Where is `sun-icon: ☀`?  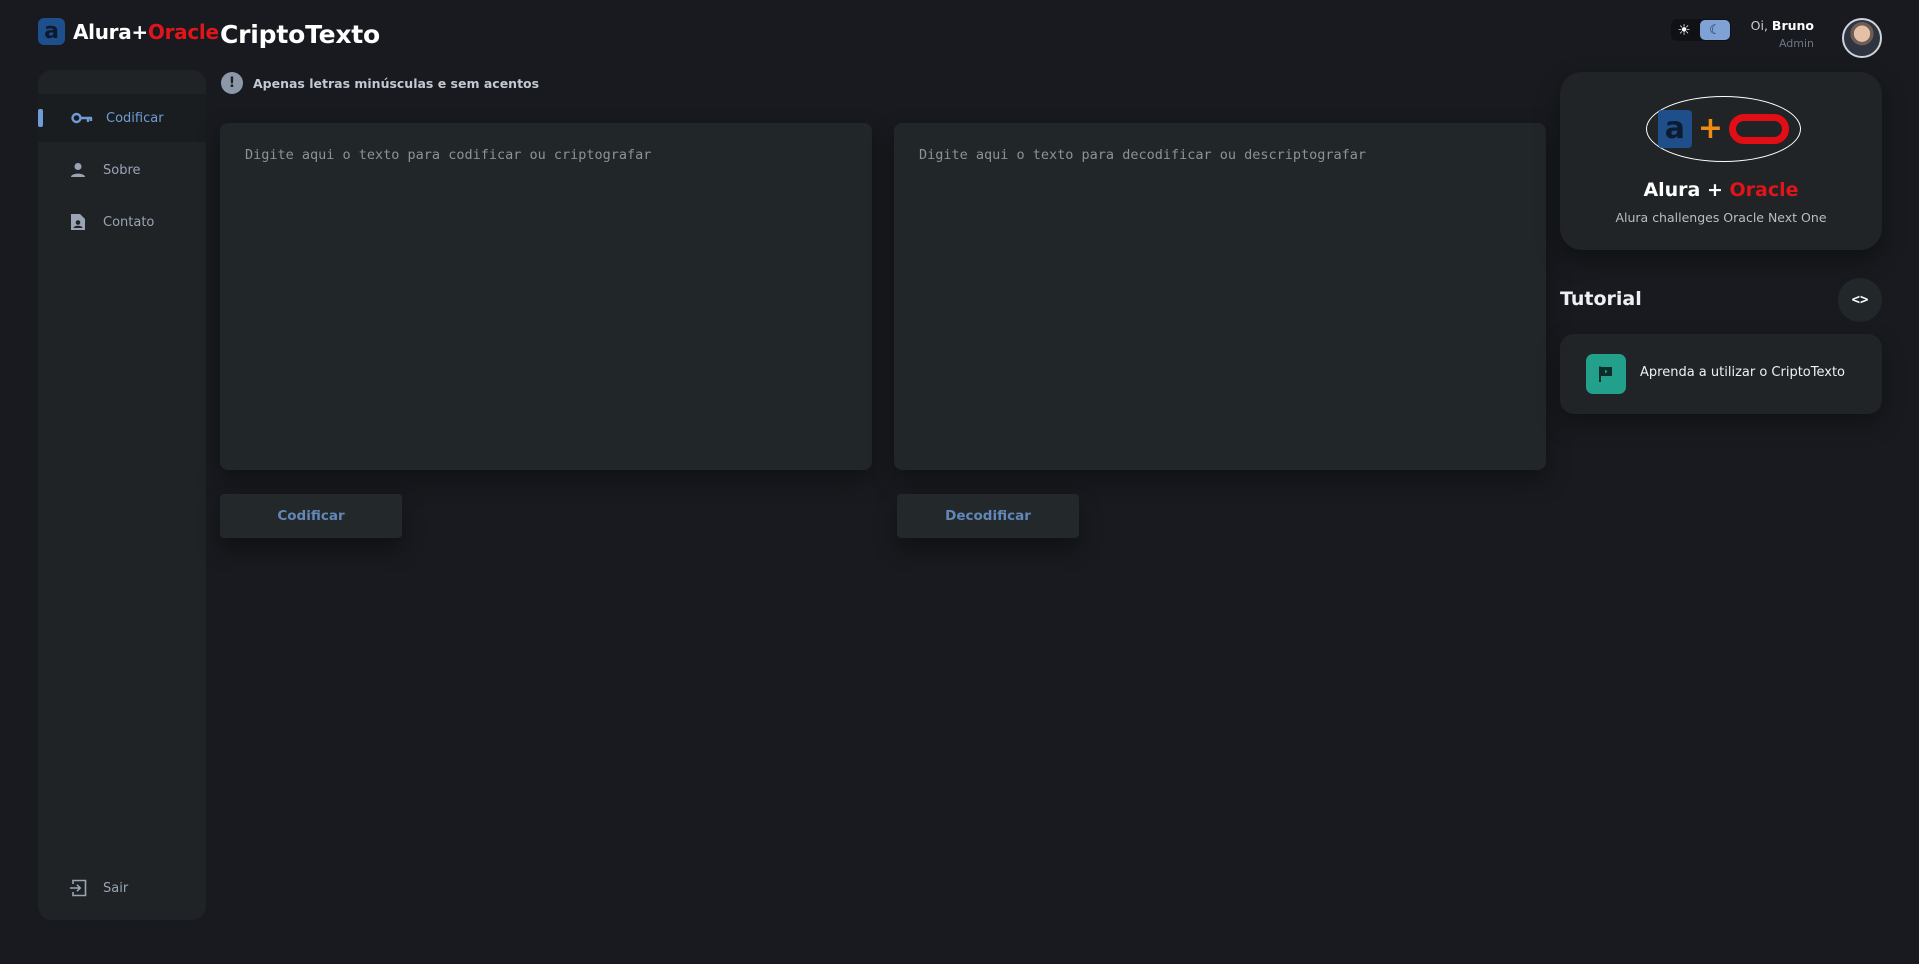
sun-icon: ☀ is located at coordinates (1684, 30).